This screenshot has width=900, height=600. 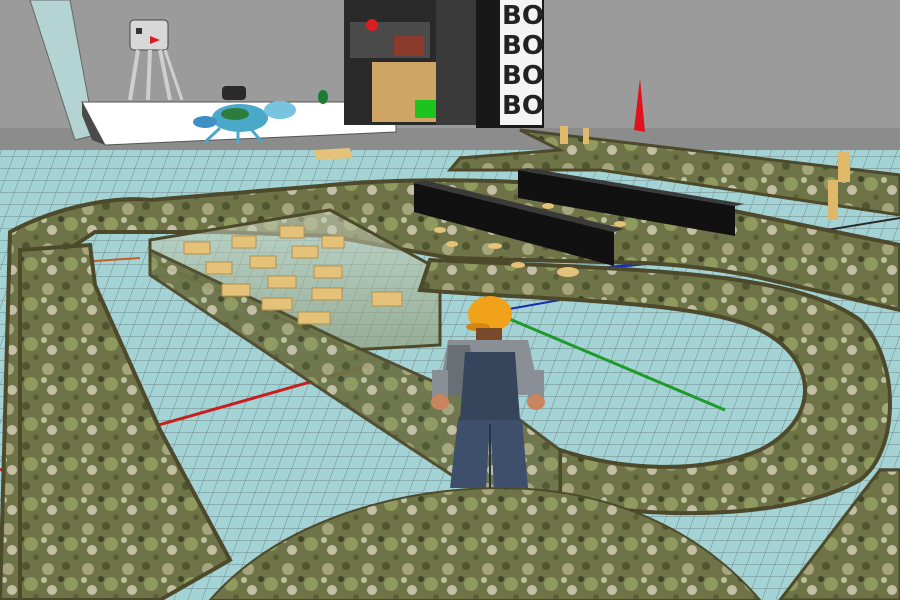 What do you see at coordinates (323, 97) in the screenshot?
I see `green-marker` at bounding box center [323, 97].